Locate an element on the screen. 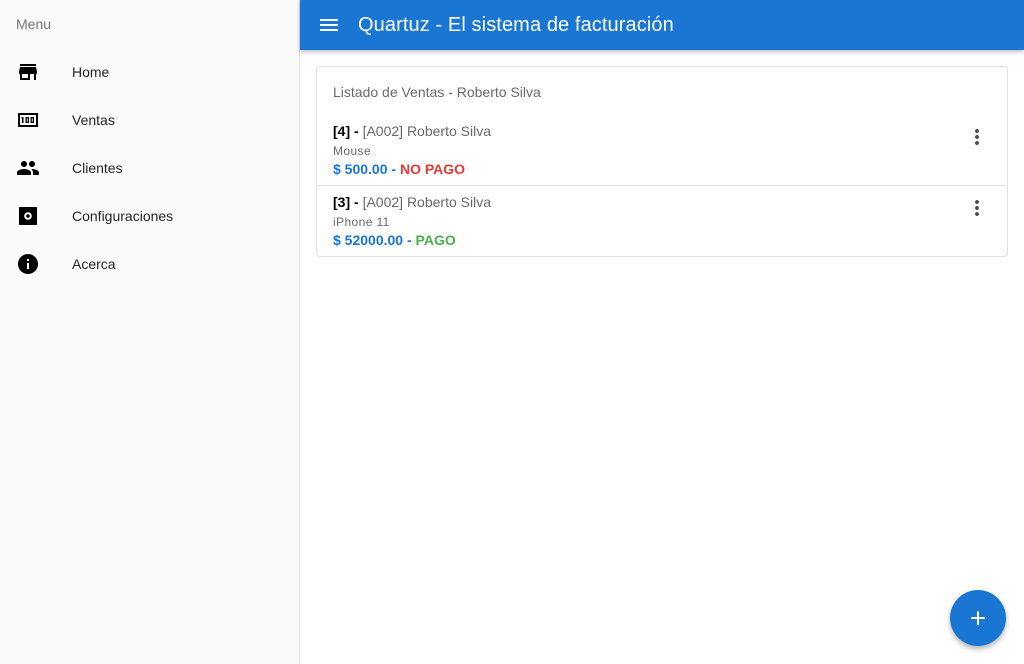  hundred-icon is located at coordinates (28, 120).